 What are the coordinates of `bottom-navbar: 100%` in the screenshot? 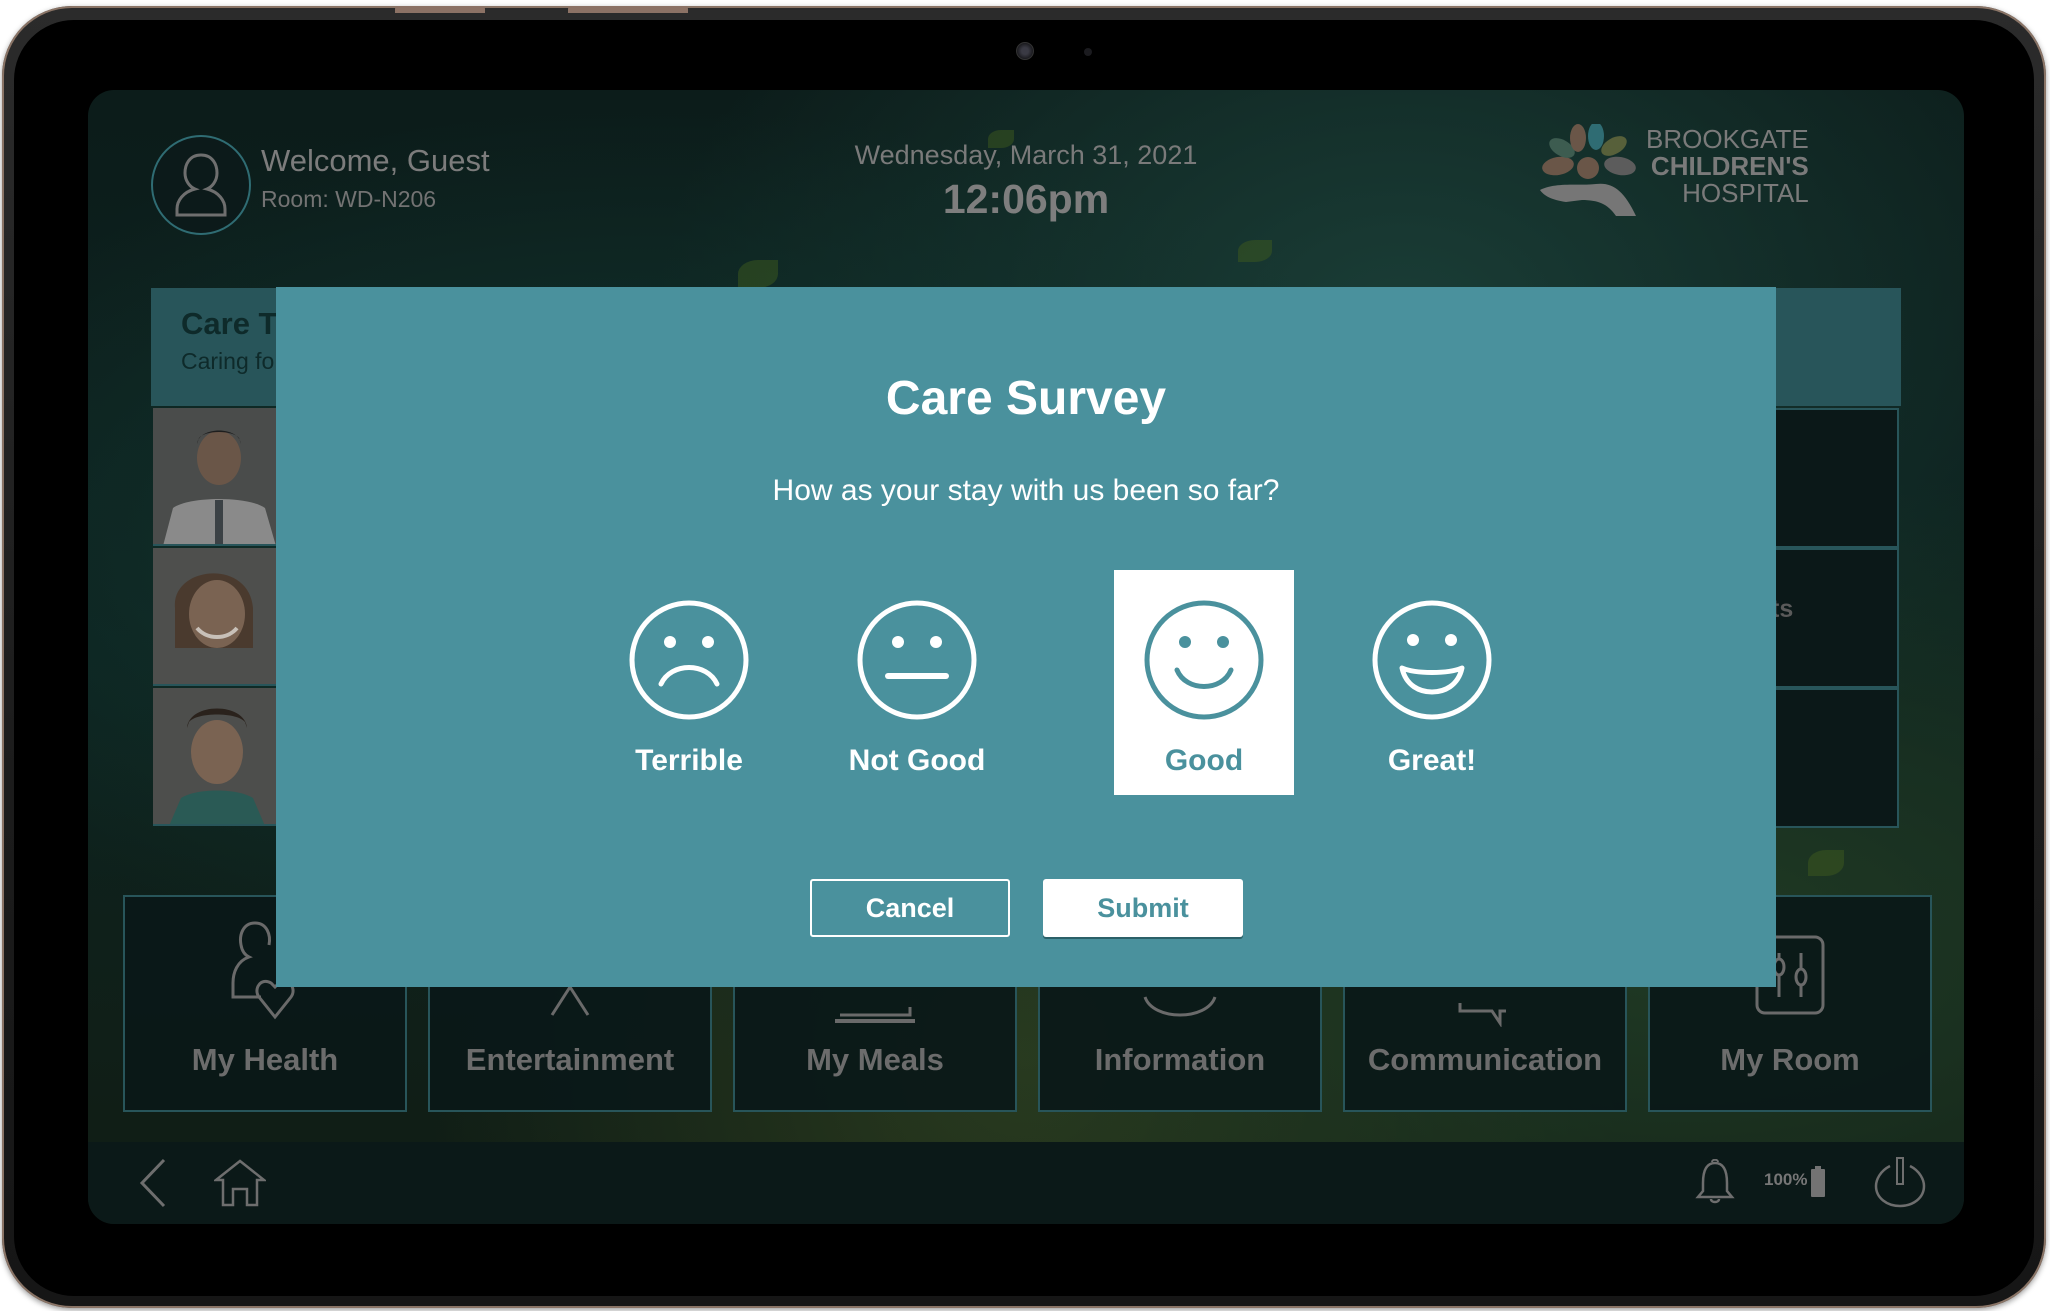 It's located at (1026, 1183).